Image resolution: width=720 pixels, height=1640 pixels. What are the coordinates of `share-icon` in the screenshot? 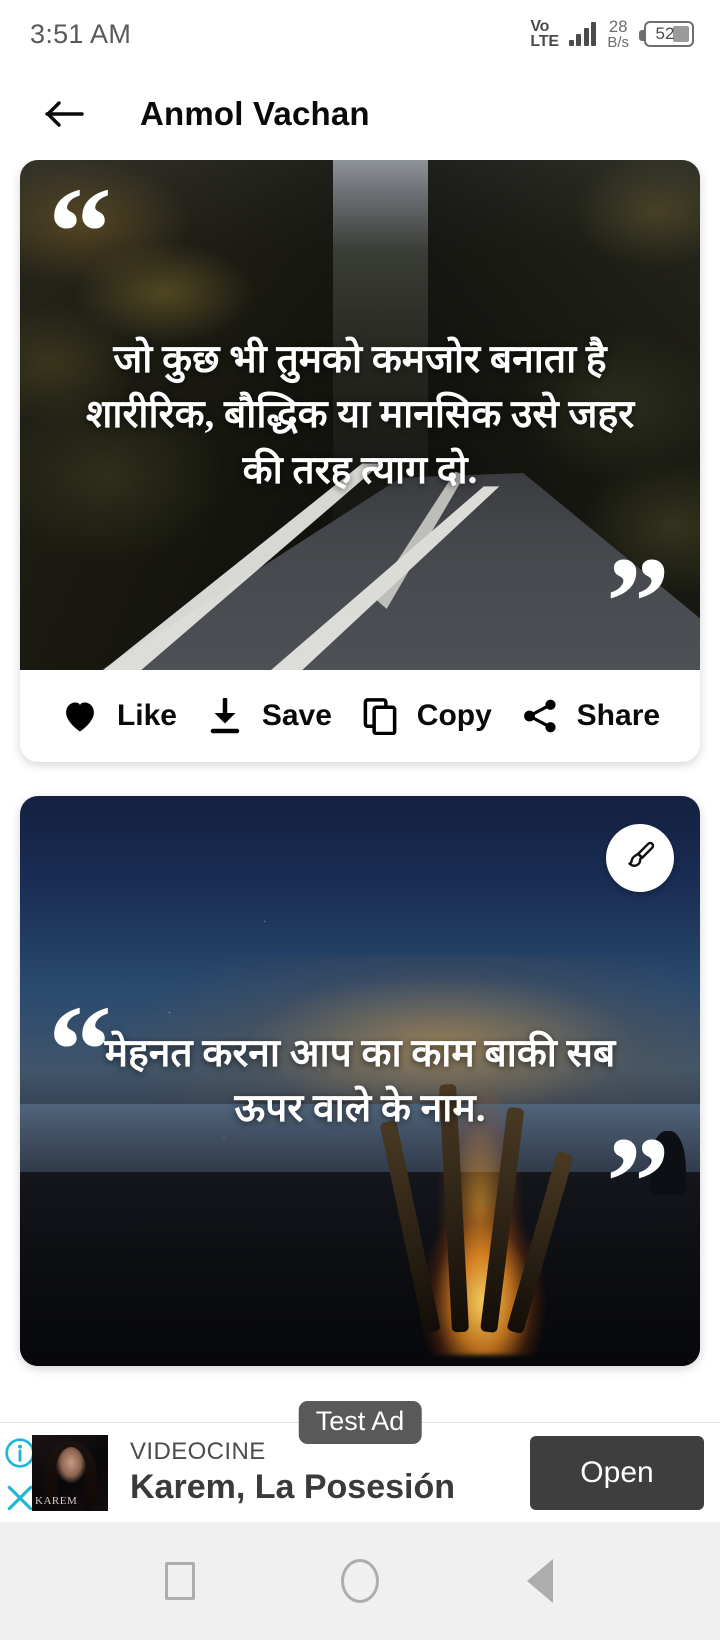 It's located at (540, 716).